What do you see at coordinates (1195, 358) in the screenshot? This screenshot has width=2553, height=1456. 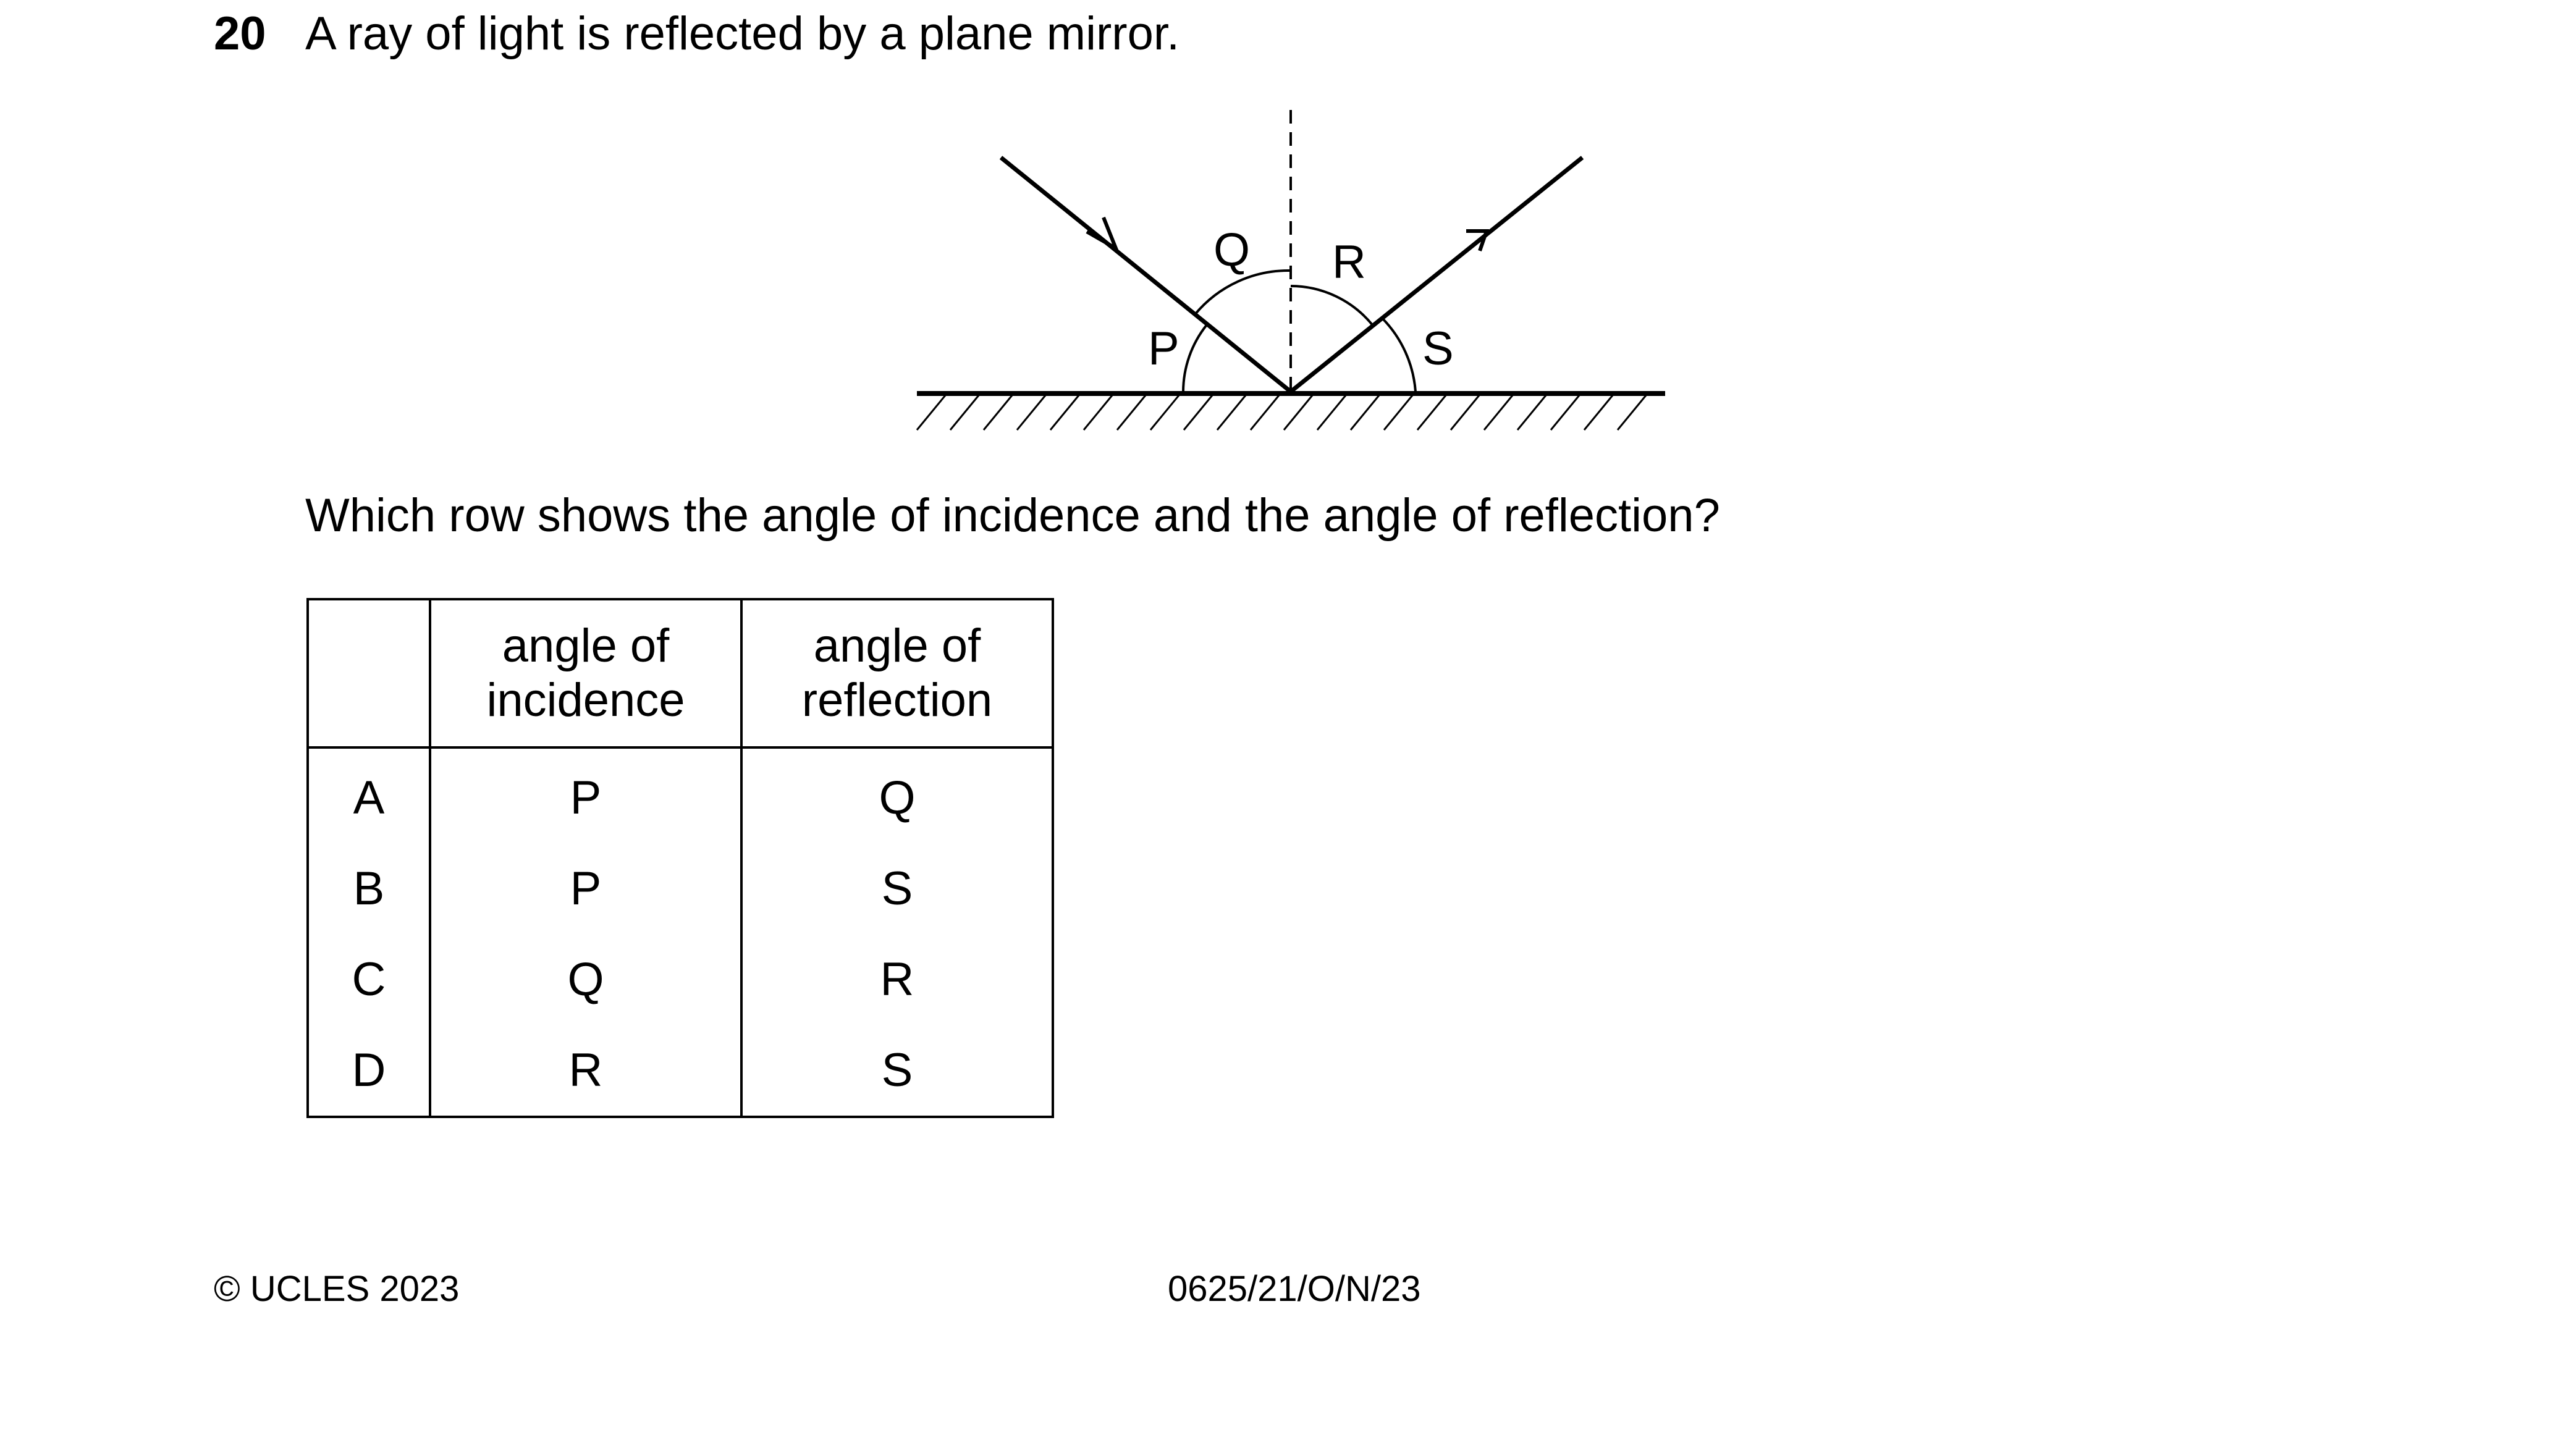 I see `angle-p-arc` at bounding box center [1195, 358].